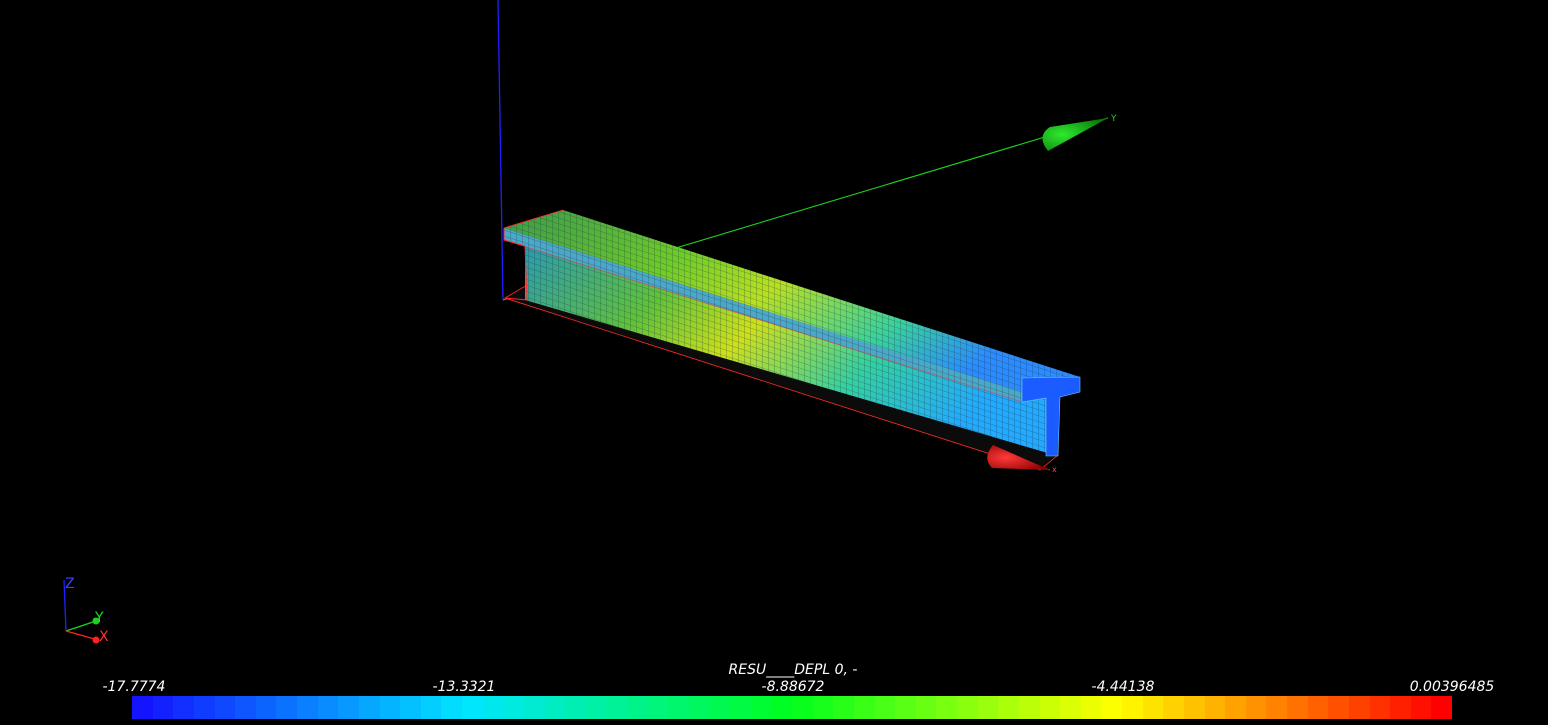 The height and width of the screenshot is (725, 1548). I want to click on y-axis-arrow: Y, so click(1079, 132).